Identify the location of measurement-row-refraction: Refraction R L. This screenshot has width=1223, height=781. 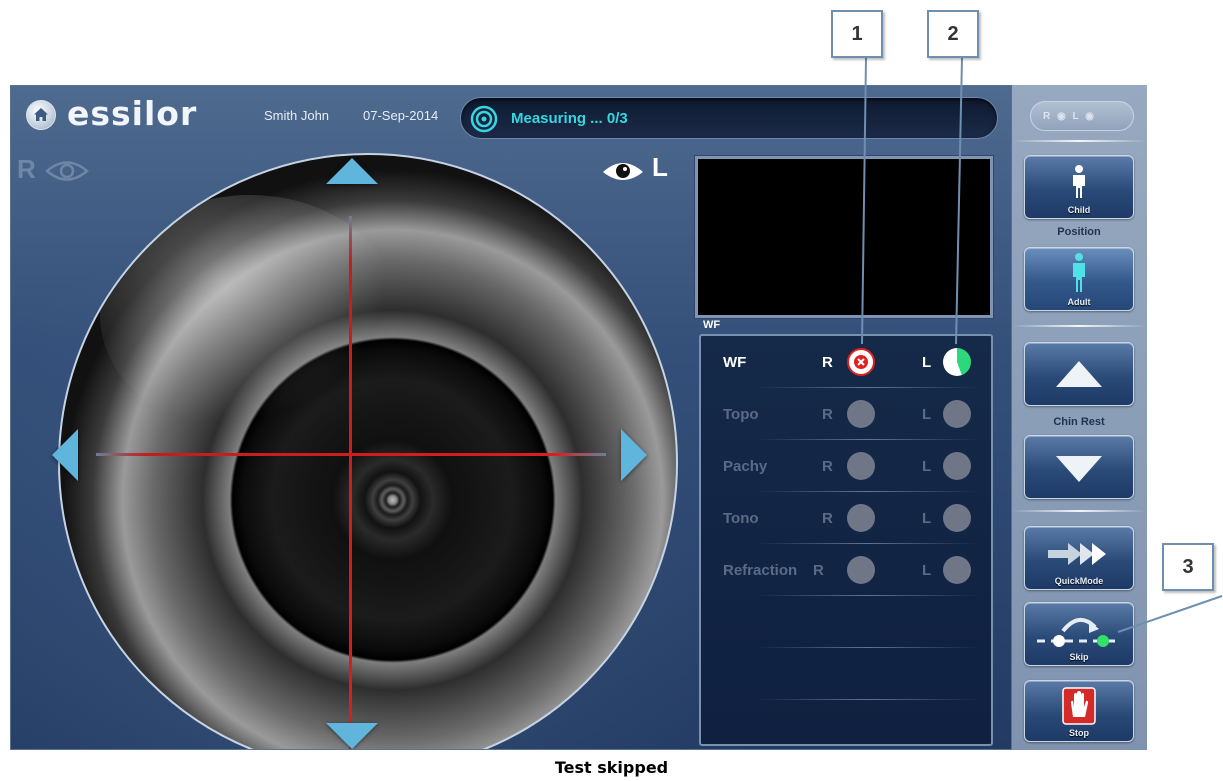
(846, 570).